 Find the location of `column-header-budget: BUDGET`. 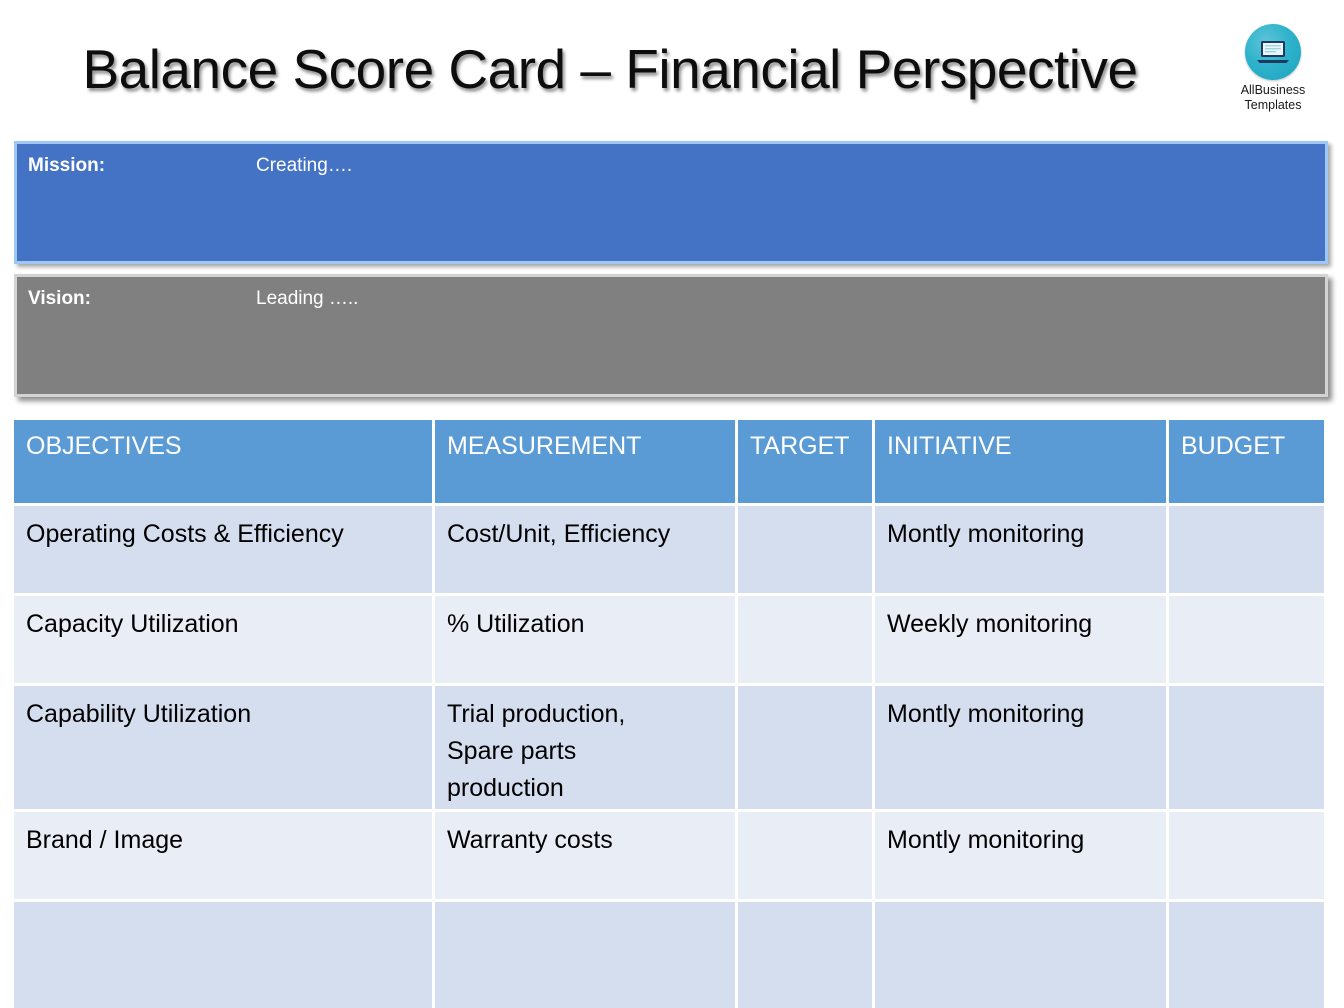

column-header-budget: BUDGET is located at coordinates (1246, 463).